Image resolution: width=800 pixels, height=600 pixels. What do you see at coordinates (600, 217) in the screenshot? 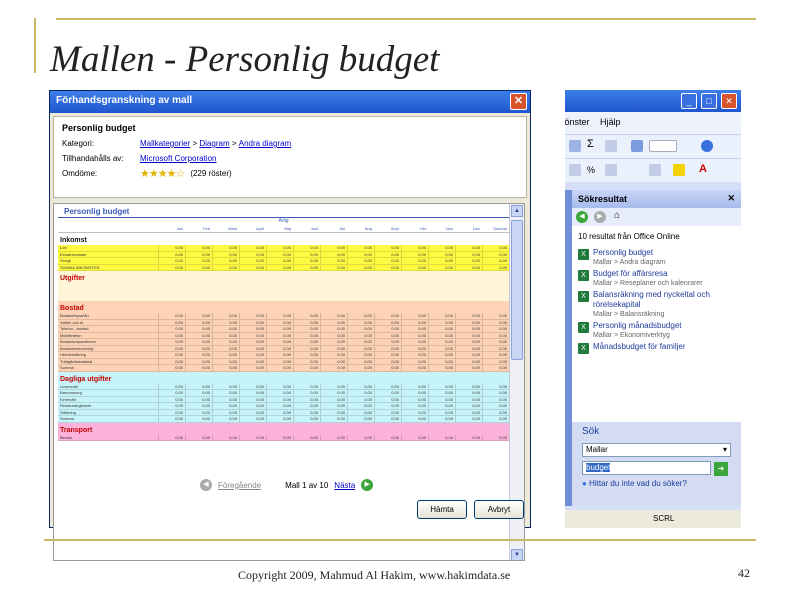
I see `forward-icon: ▶` at bounding box center [600, 217].